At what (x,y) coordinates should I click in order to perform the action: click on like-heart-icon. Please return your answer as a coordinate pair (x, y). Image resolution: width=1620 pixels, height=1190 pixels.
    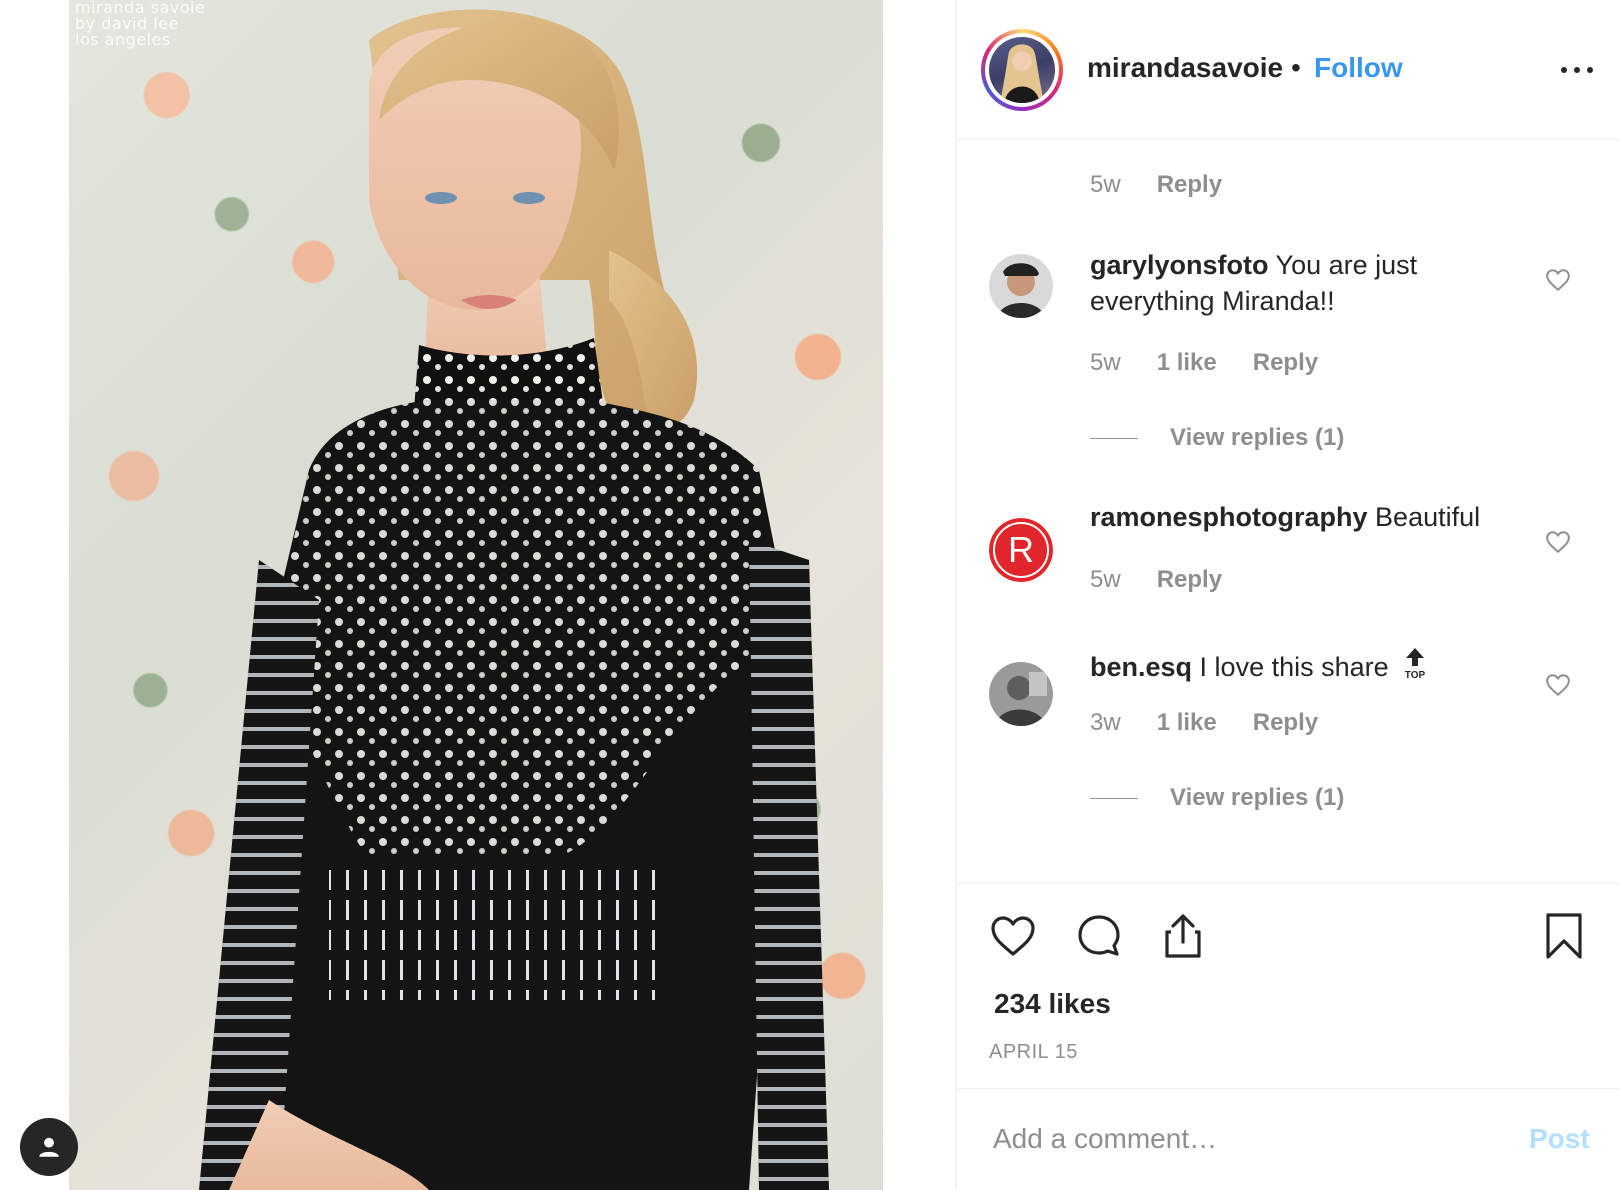
    Looking at the image, I should click on (1013, 936).